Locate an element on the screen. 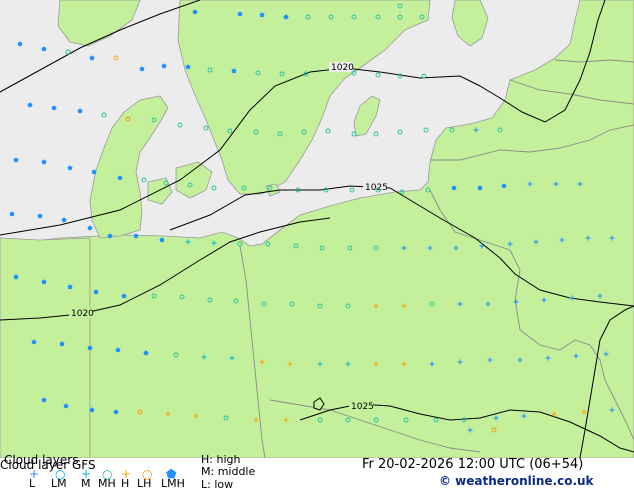 The width and height of the screenshot is (634, 492). datetime-text: Fr 20-02-2026 12:00 UTC (06+54) is located at coordinates (473, 464).